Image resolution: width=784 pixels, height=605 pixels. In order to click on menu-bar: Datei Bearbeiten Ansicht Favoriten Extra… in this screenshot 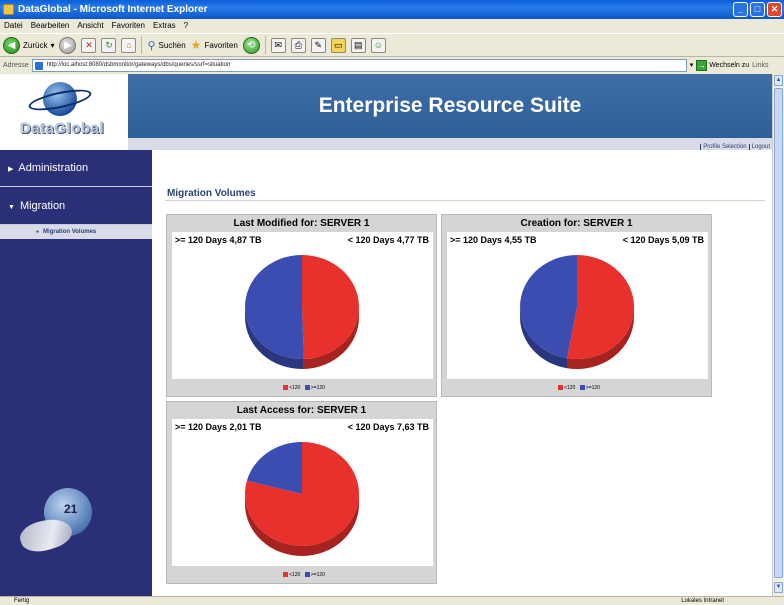, I will do `click(392, 26)`.